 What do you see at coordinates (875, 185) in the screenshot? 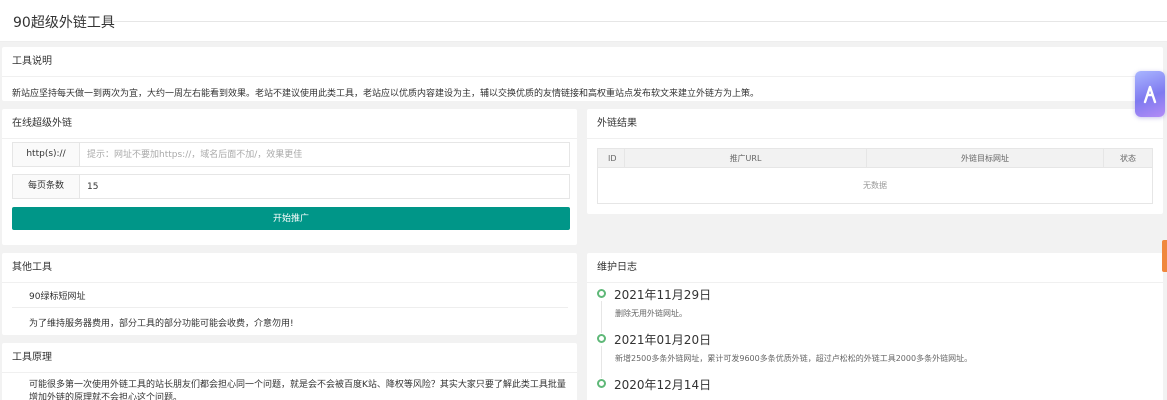
I see `empty-state: 无数据` at bounding box center [875, 185].